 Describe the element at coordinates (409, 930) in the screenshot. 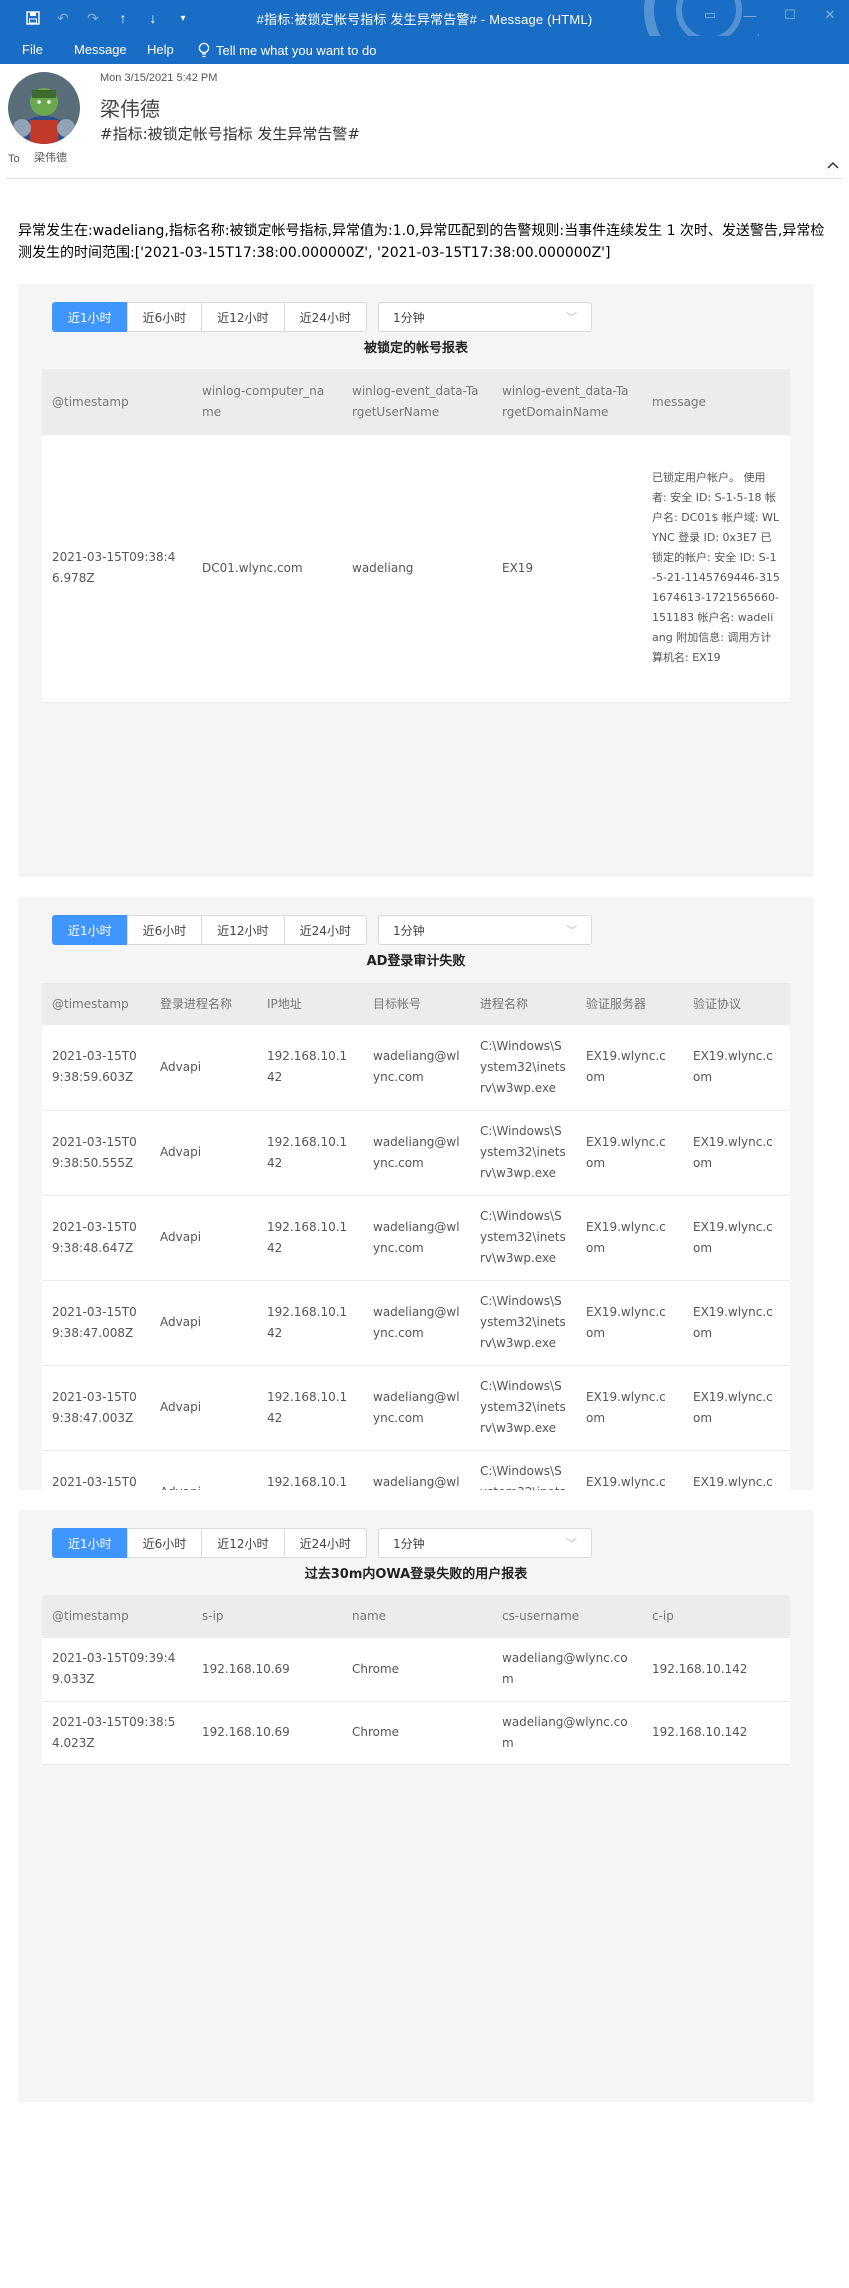

I see `interval-value: 1分钟` at that location.